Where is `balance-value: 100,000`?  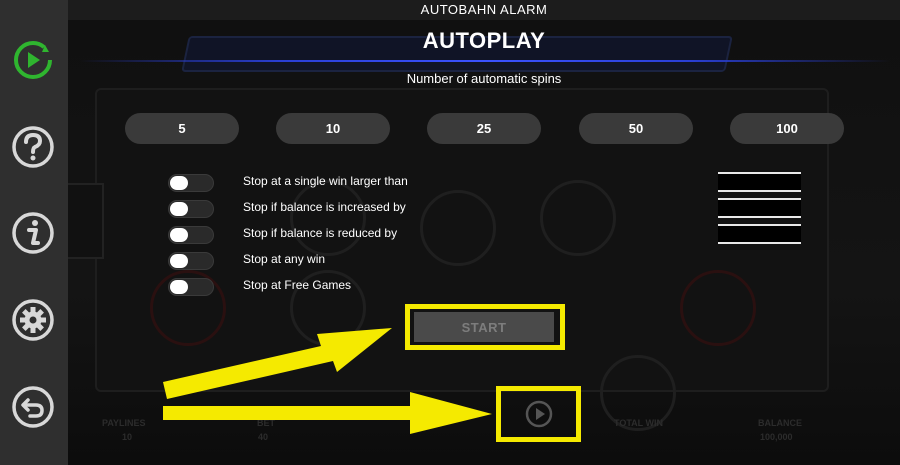
balance-value: 100,000 is located at coordinates (776, 437).